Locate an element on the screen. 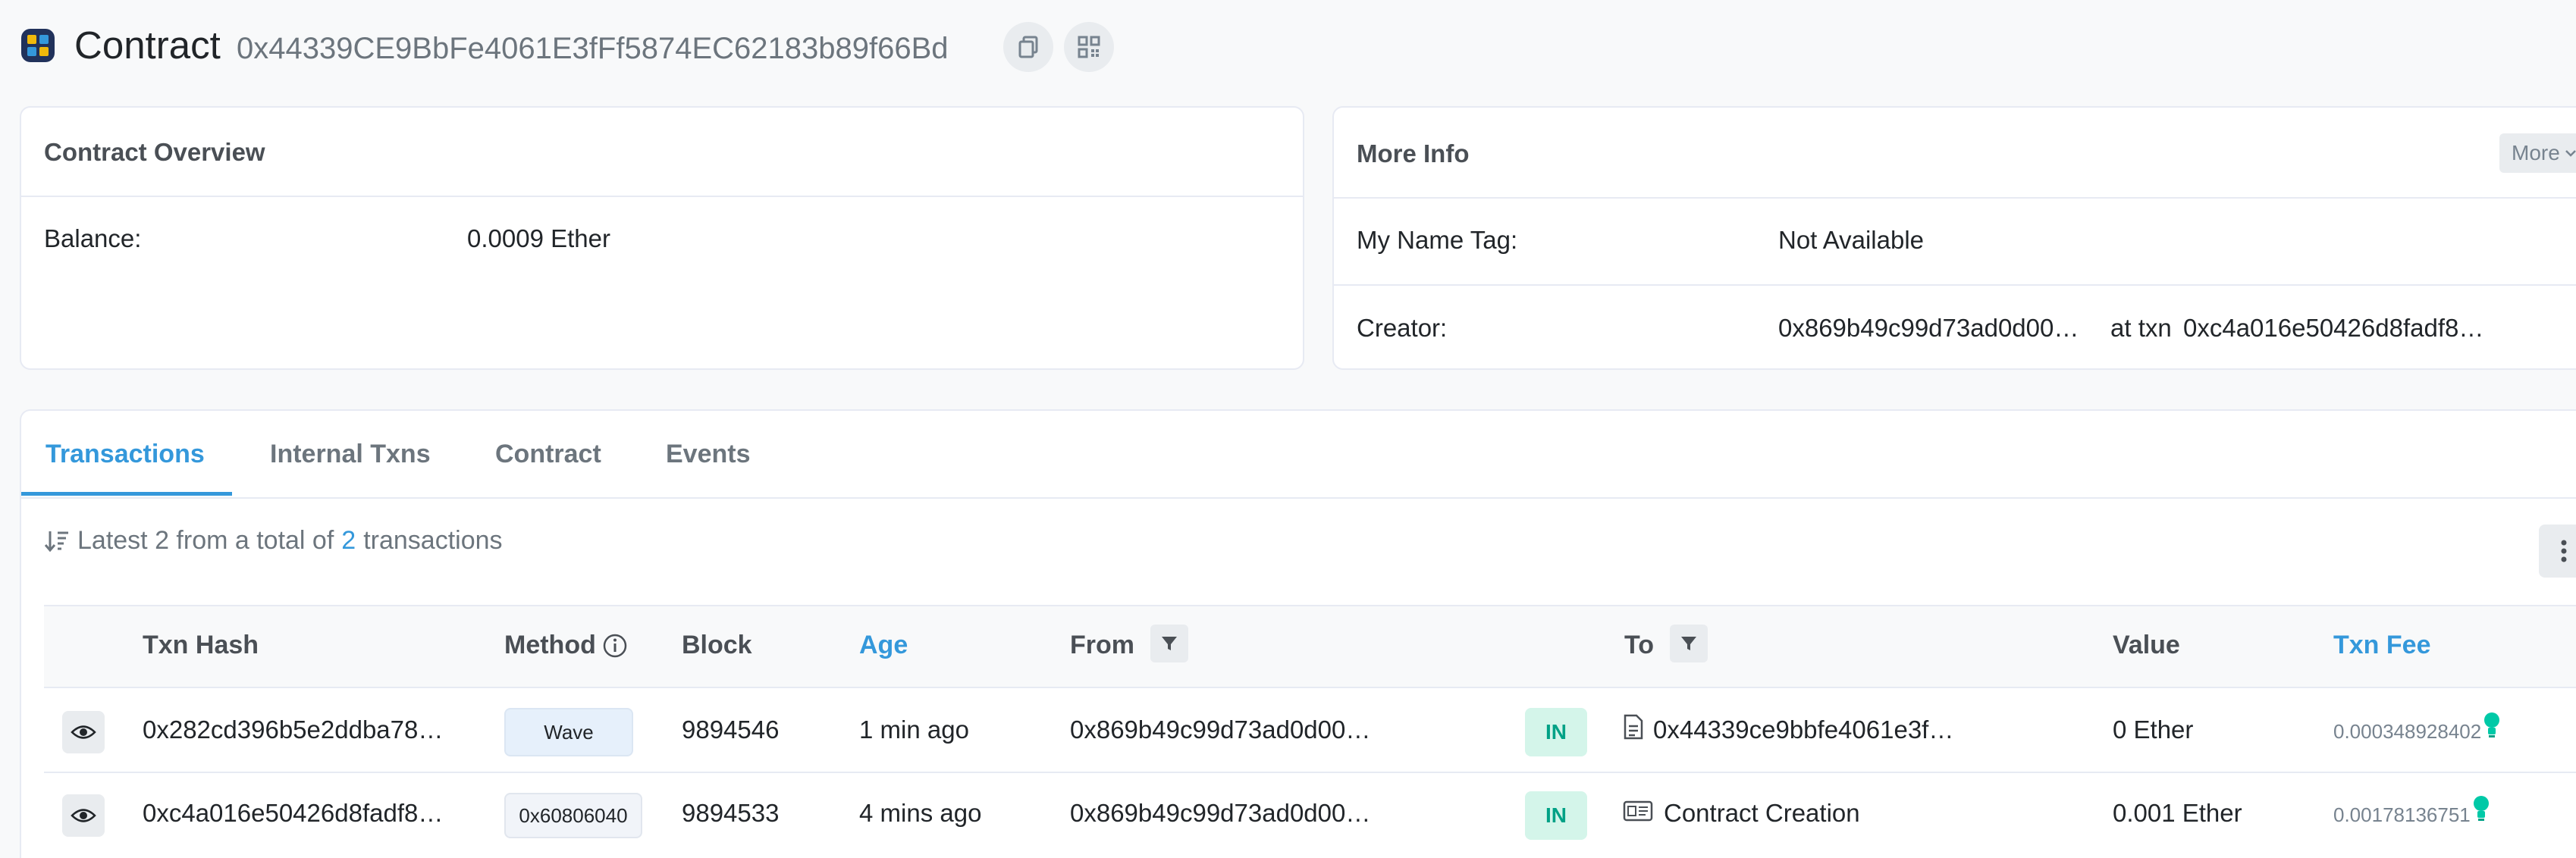  tab-events: Events is located at coordinates (708, 454).